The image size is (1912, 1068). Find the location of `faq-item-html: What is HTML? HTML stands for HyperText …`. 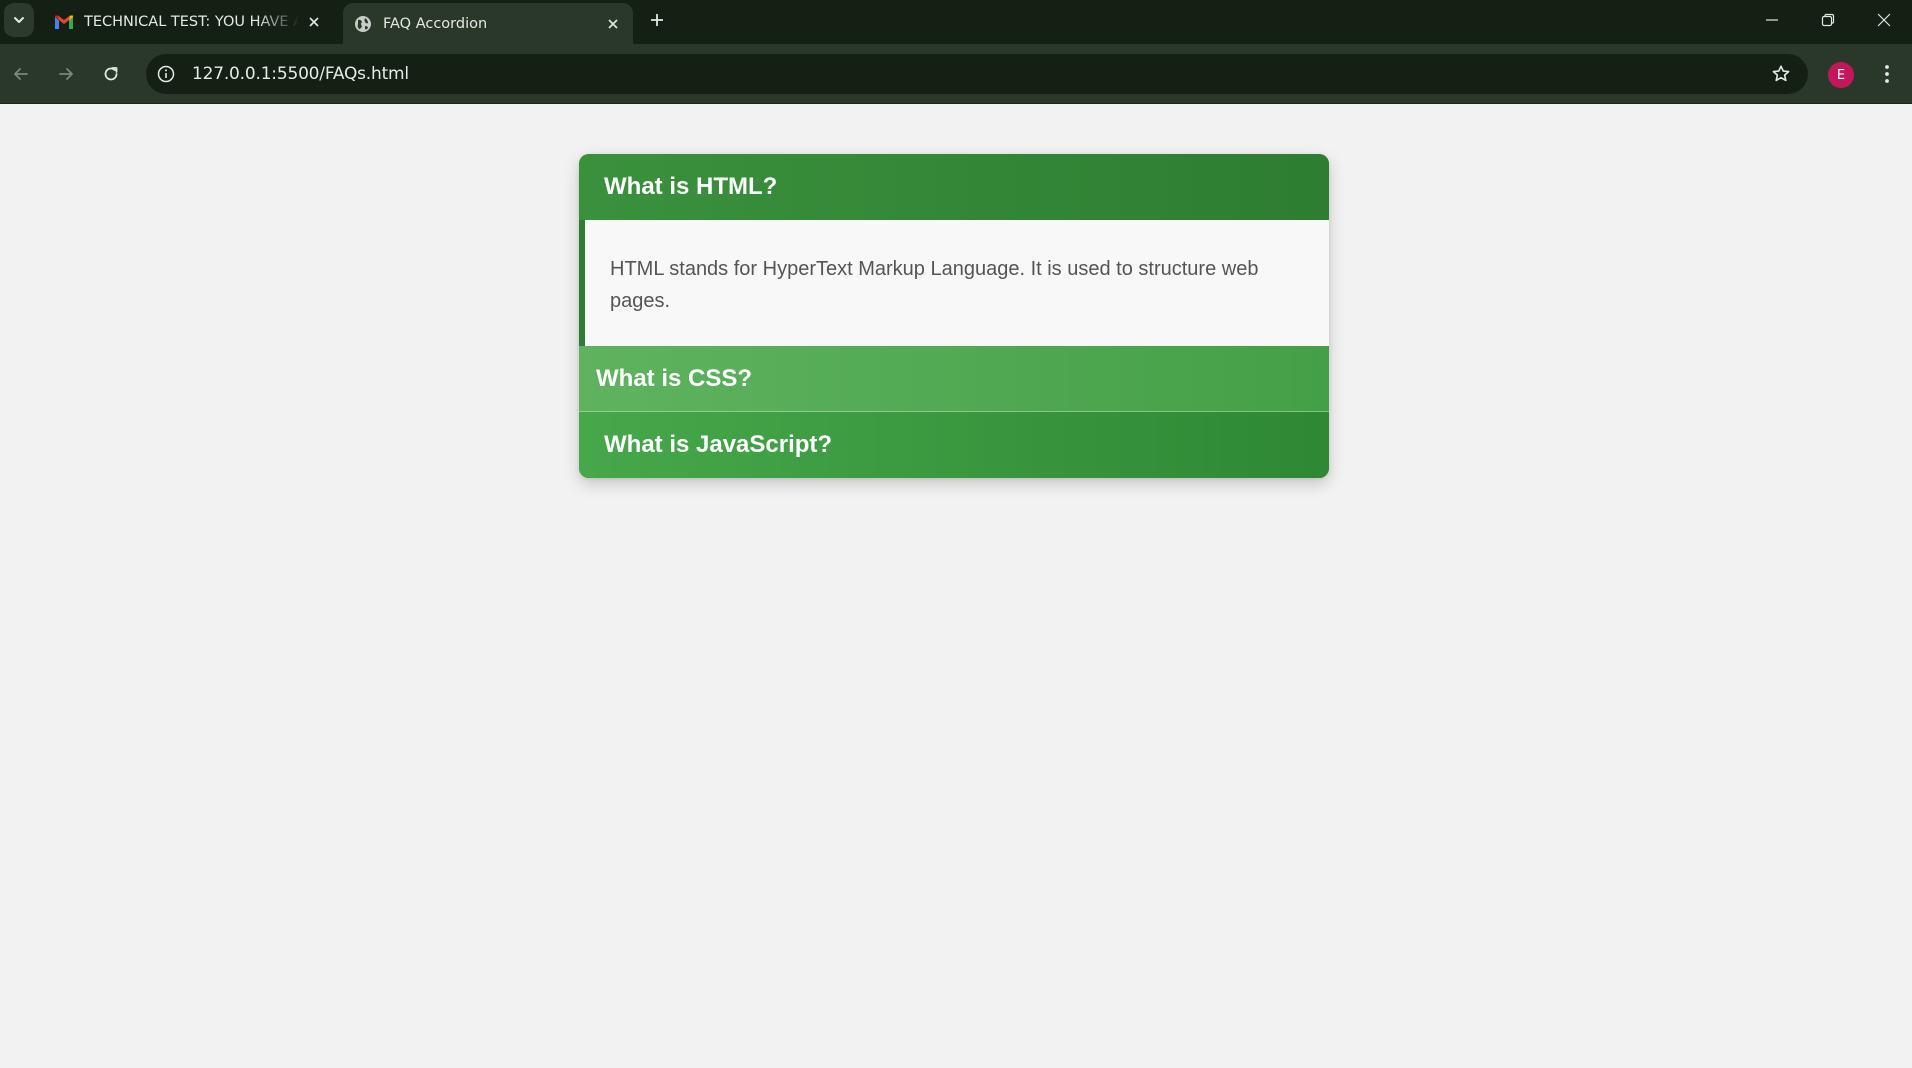

faq-item-html: What is HTML? HTML stands for HyperText … is located at coordinates (954, 250).